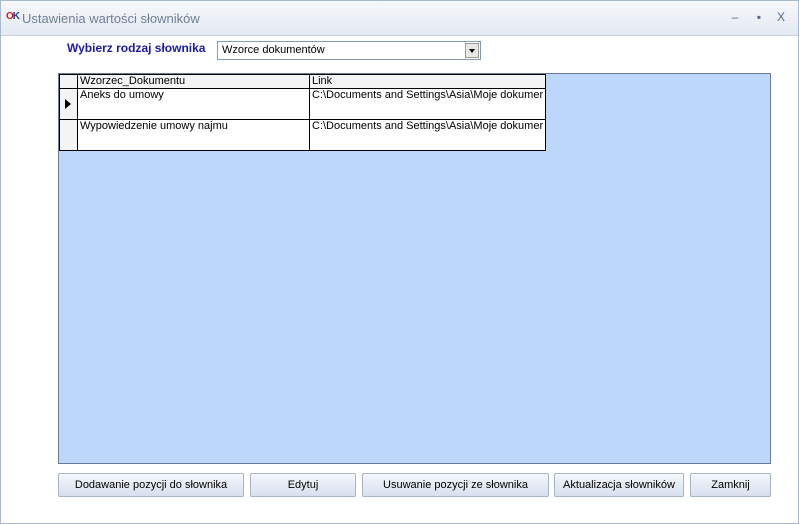  I want to click on refresh-dictionaries-button: Aktualizacja słowników, so click(619, 485).